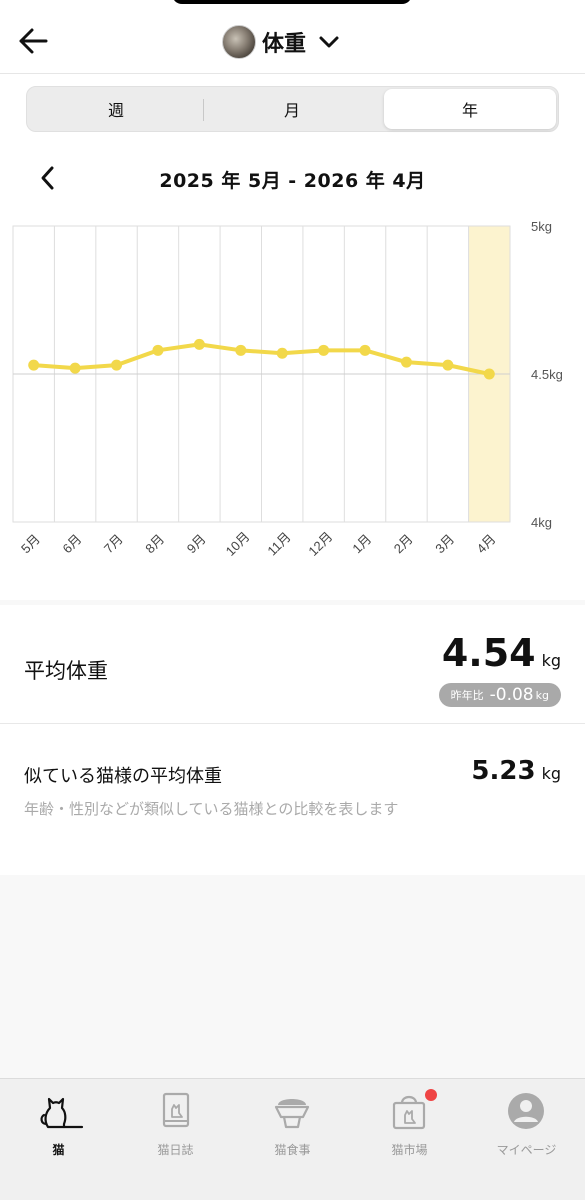 This screenshot has height=1200, width=585. I want to click on diary-icon, so click(176, 1110).